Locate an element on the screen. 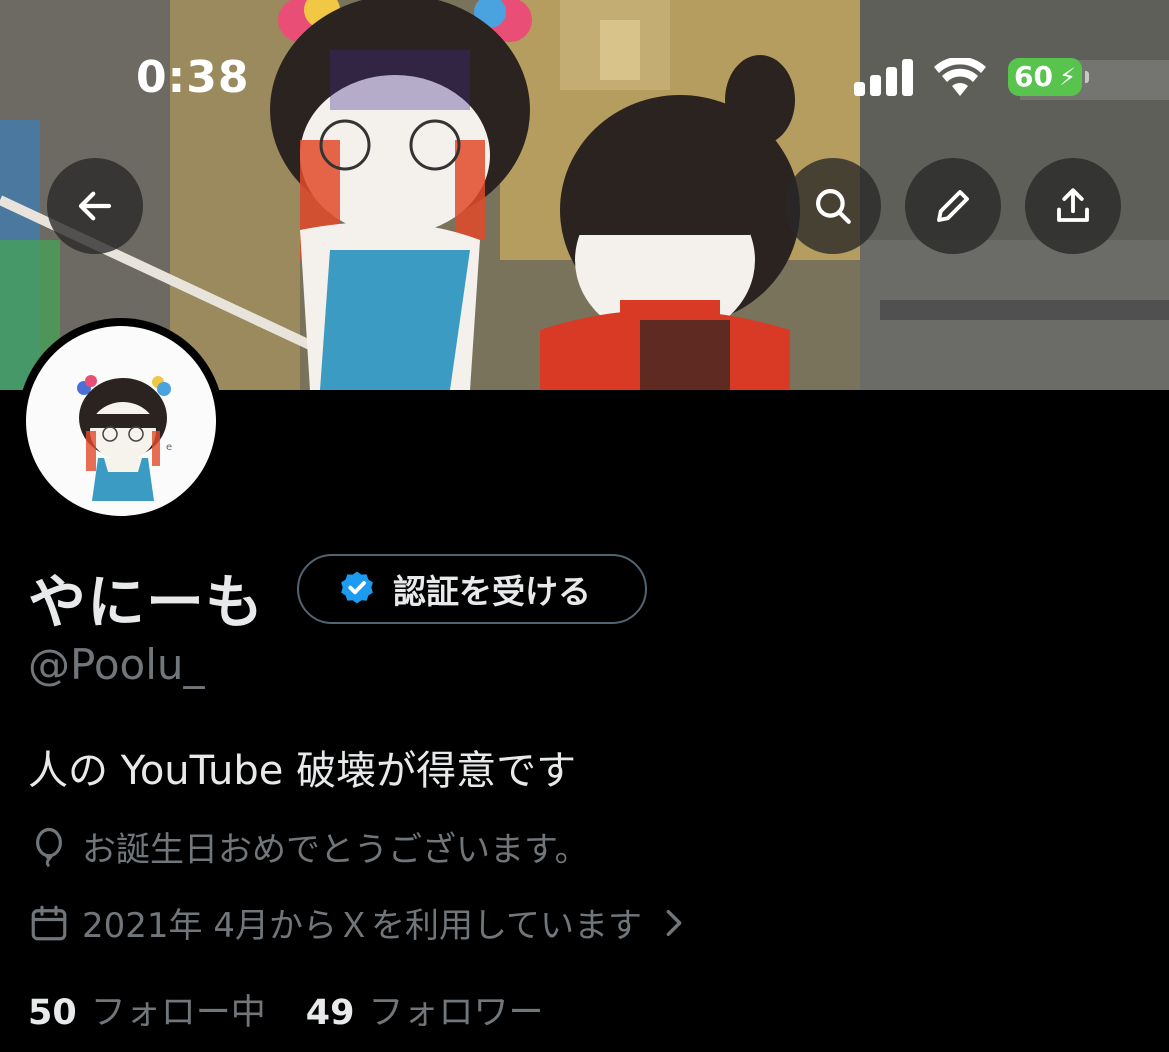 This screenshot has height=1052, width=1169. display-name: やにーも is located at coordinates (146, 602).